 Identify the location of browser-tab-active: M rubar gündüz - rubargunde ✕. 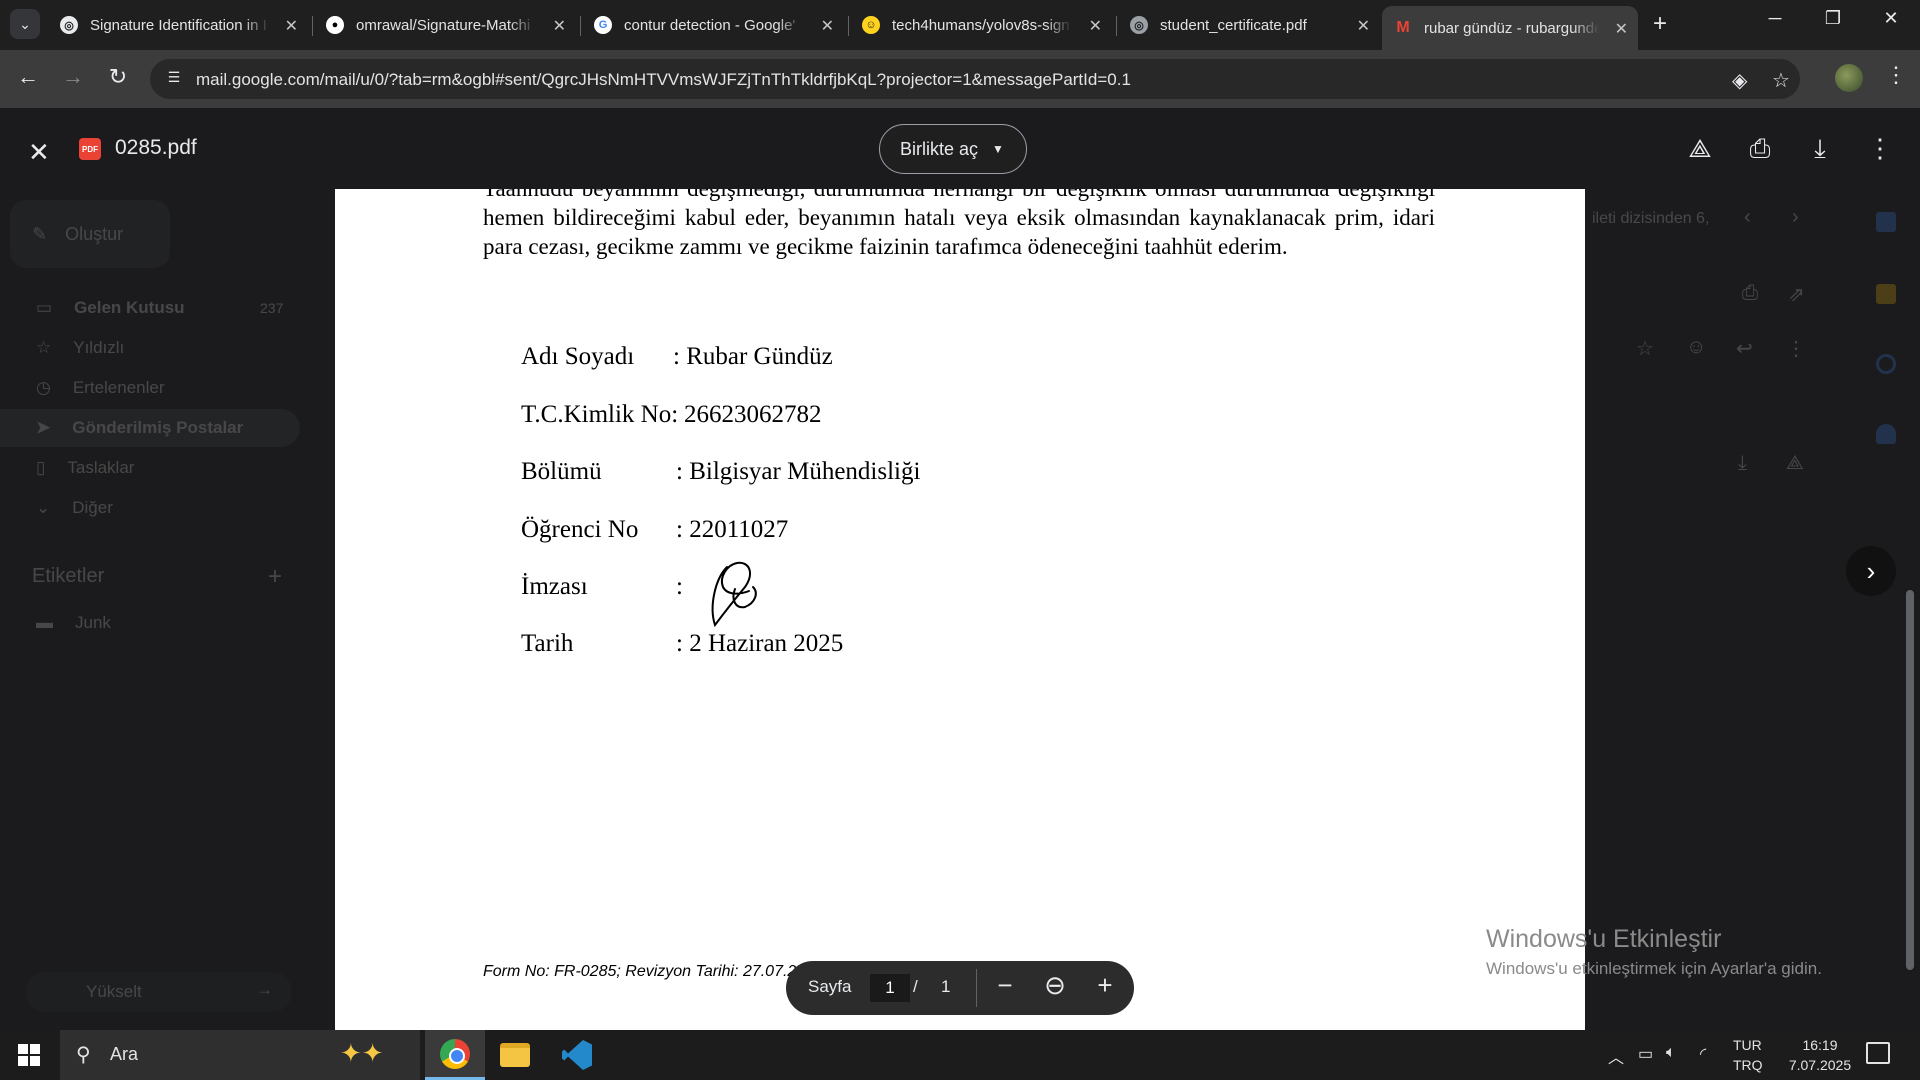
(1510, 28).